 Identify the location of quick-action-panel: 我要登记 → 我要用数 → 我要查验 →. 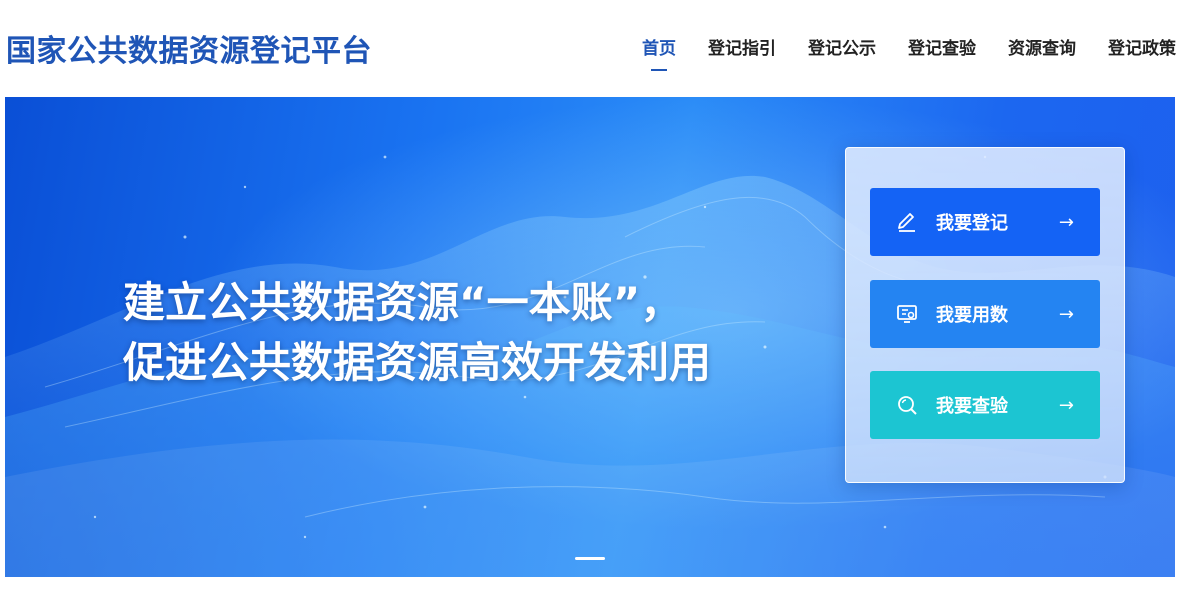
(985, 315).